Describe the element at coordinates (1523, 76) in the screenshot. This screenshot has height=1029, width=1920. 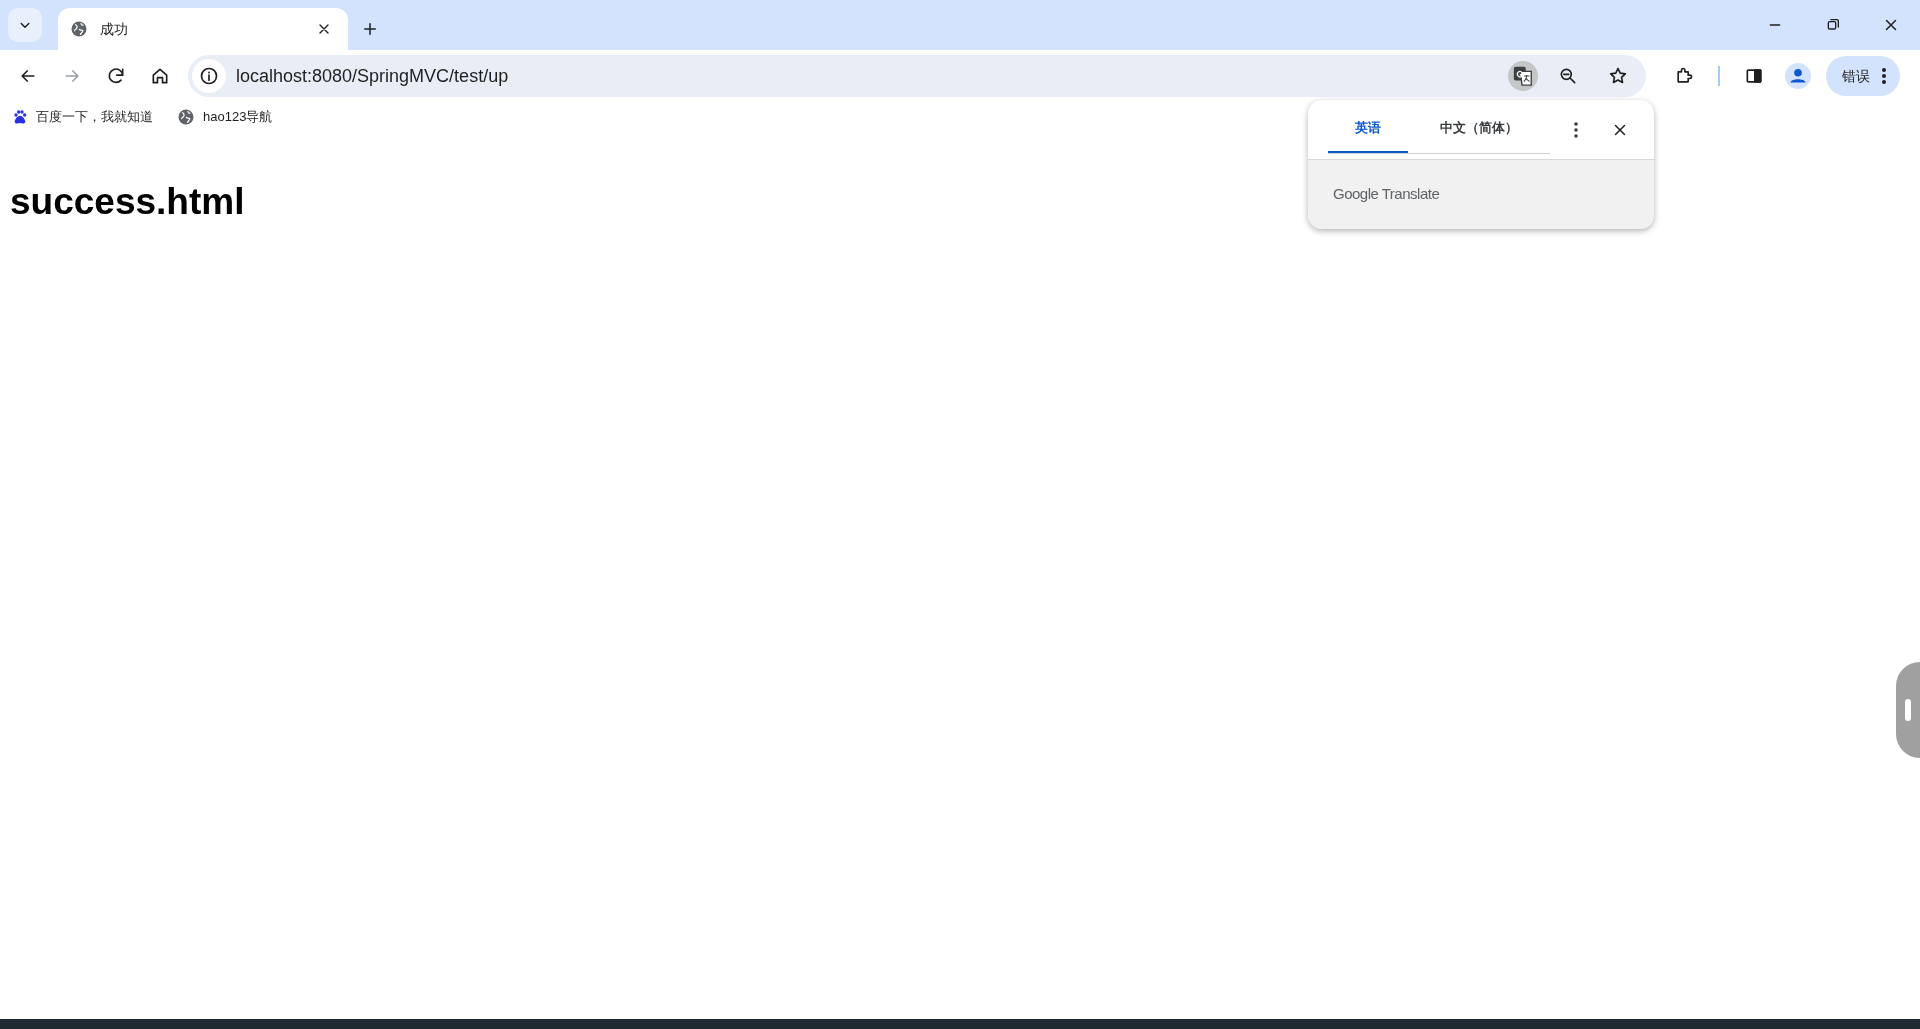
I see `translate-icon` at that location.